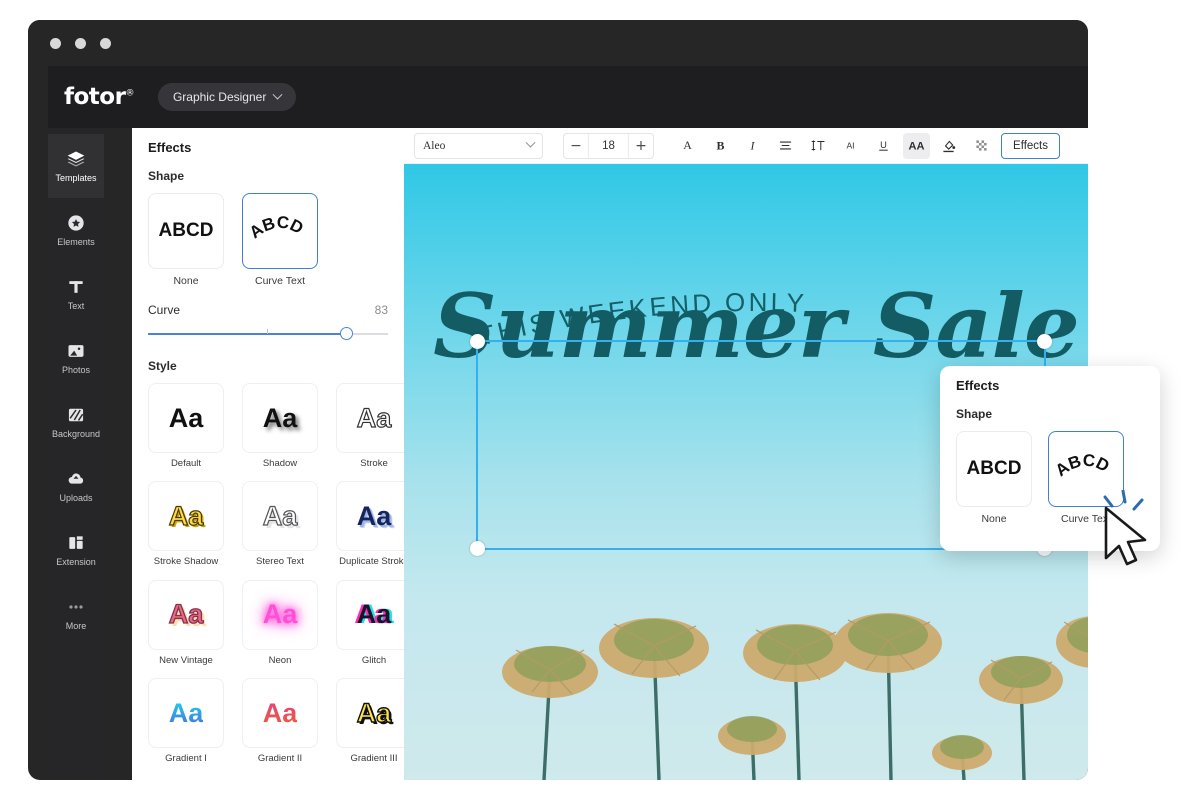 The width and height of the screenshot is (1200, 800). I want to click on style-section-label: Style, so click(162, 366).